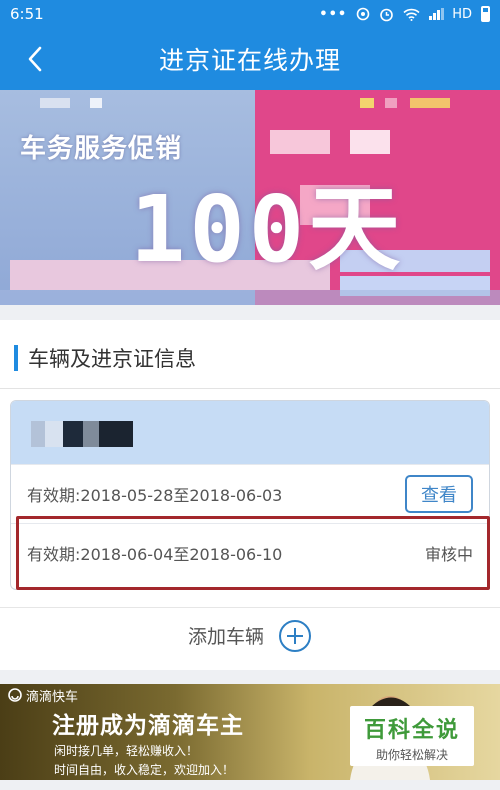 Image resolution: width=500 pixels, height=790 pixels. What do you see at coordinates (148, 726) in the screenshot?
I see `ad-headline: 注册成为滴滴车主` at bounding box center [148, 726].